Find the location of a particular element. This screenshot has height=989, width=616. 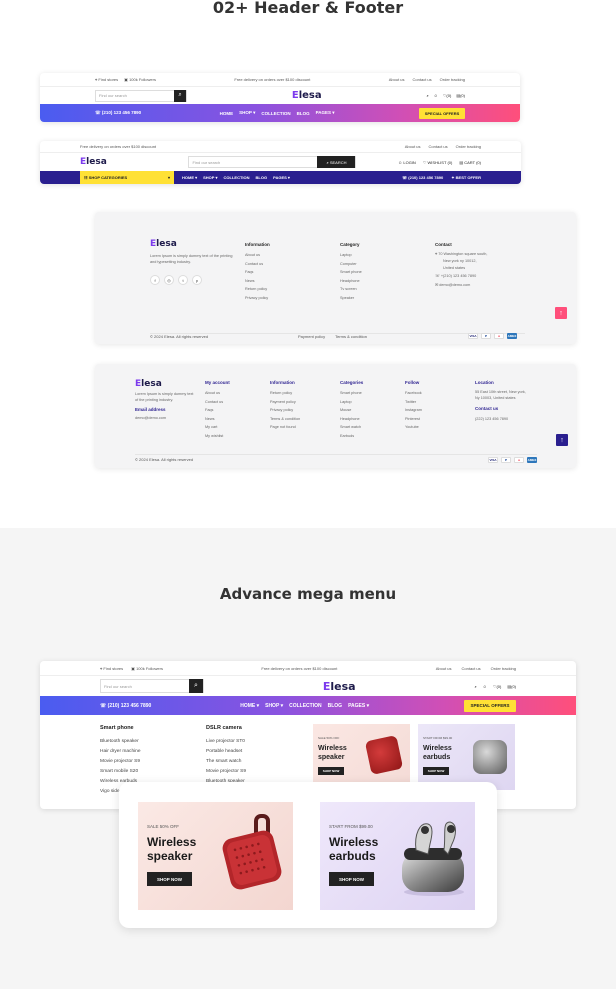

login-link: ☺ LOGIN is located at coordinates (407, 162).